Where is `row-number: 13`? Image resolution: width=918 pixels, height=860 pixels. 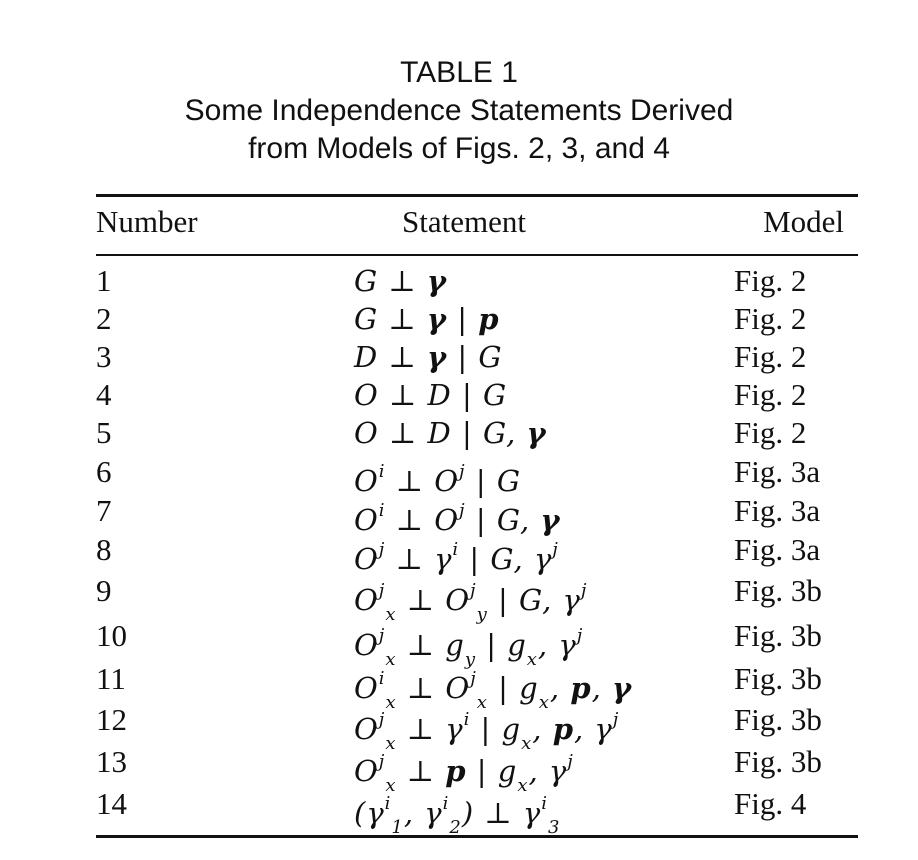 row-number: 13 is located at coordinates (111, 761).